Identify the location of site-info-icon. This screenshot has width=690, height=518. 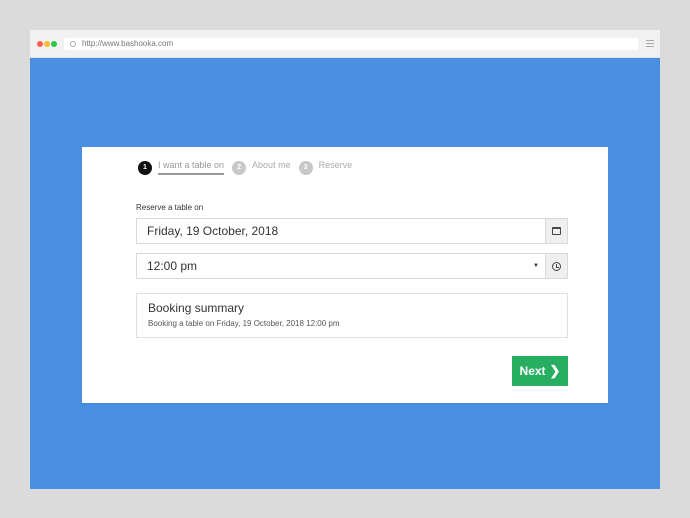
(73, 44).